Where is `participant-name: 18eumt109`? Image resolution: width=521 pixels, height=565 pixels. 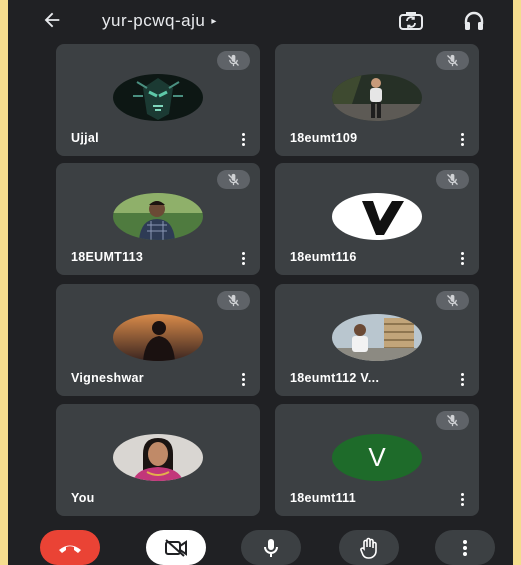 participant-name: 18eumt109 is located at coordinates (324, 138).